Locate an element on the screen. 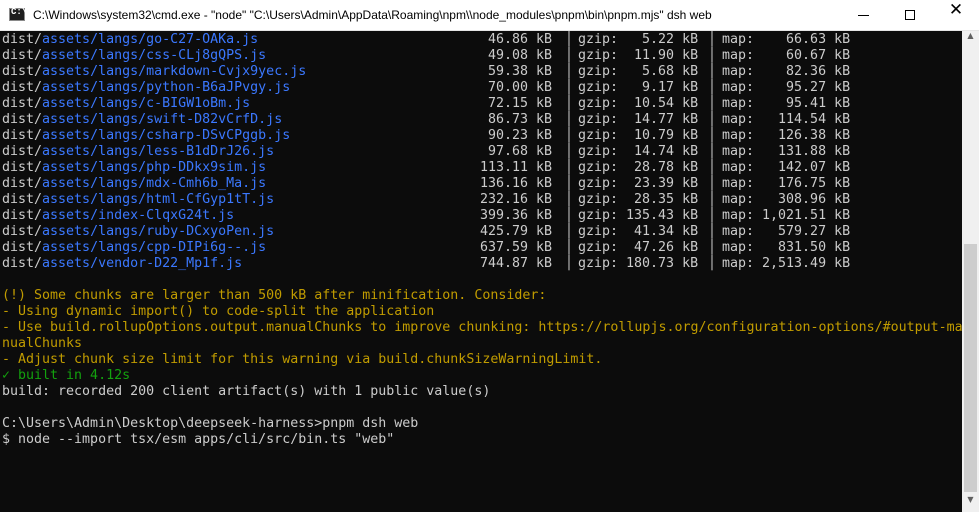 This screenshot has height=512, width=979. close-button: ✕ is located at coordinates (956, 15).